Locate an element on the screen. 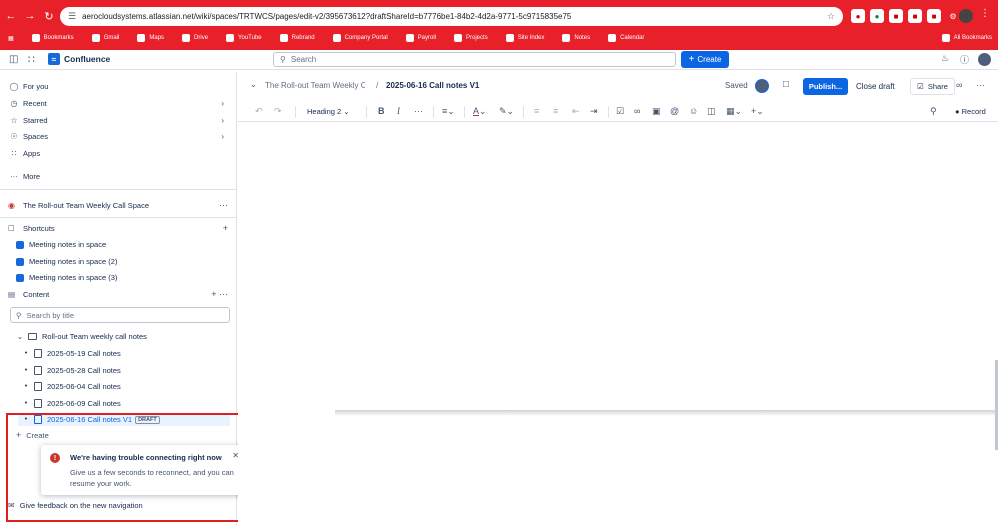  bookmark-item: Drive is located at coordinates (195, 38).